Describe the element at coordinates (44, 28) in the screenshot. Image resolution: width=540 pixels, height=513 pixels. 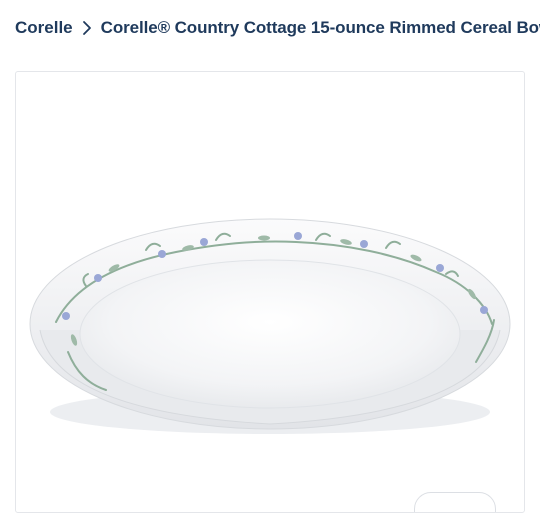
I see `breadcrumb-home-link: Corelle` at that location.